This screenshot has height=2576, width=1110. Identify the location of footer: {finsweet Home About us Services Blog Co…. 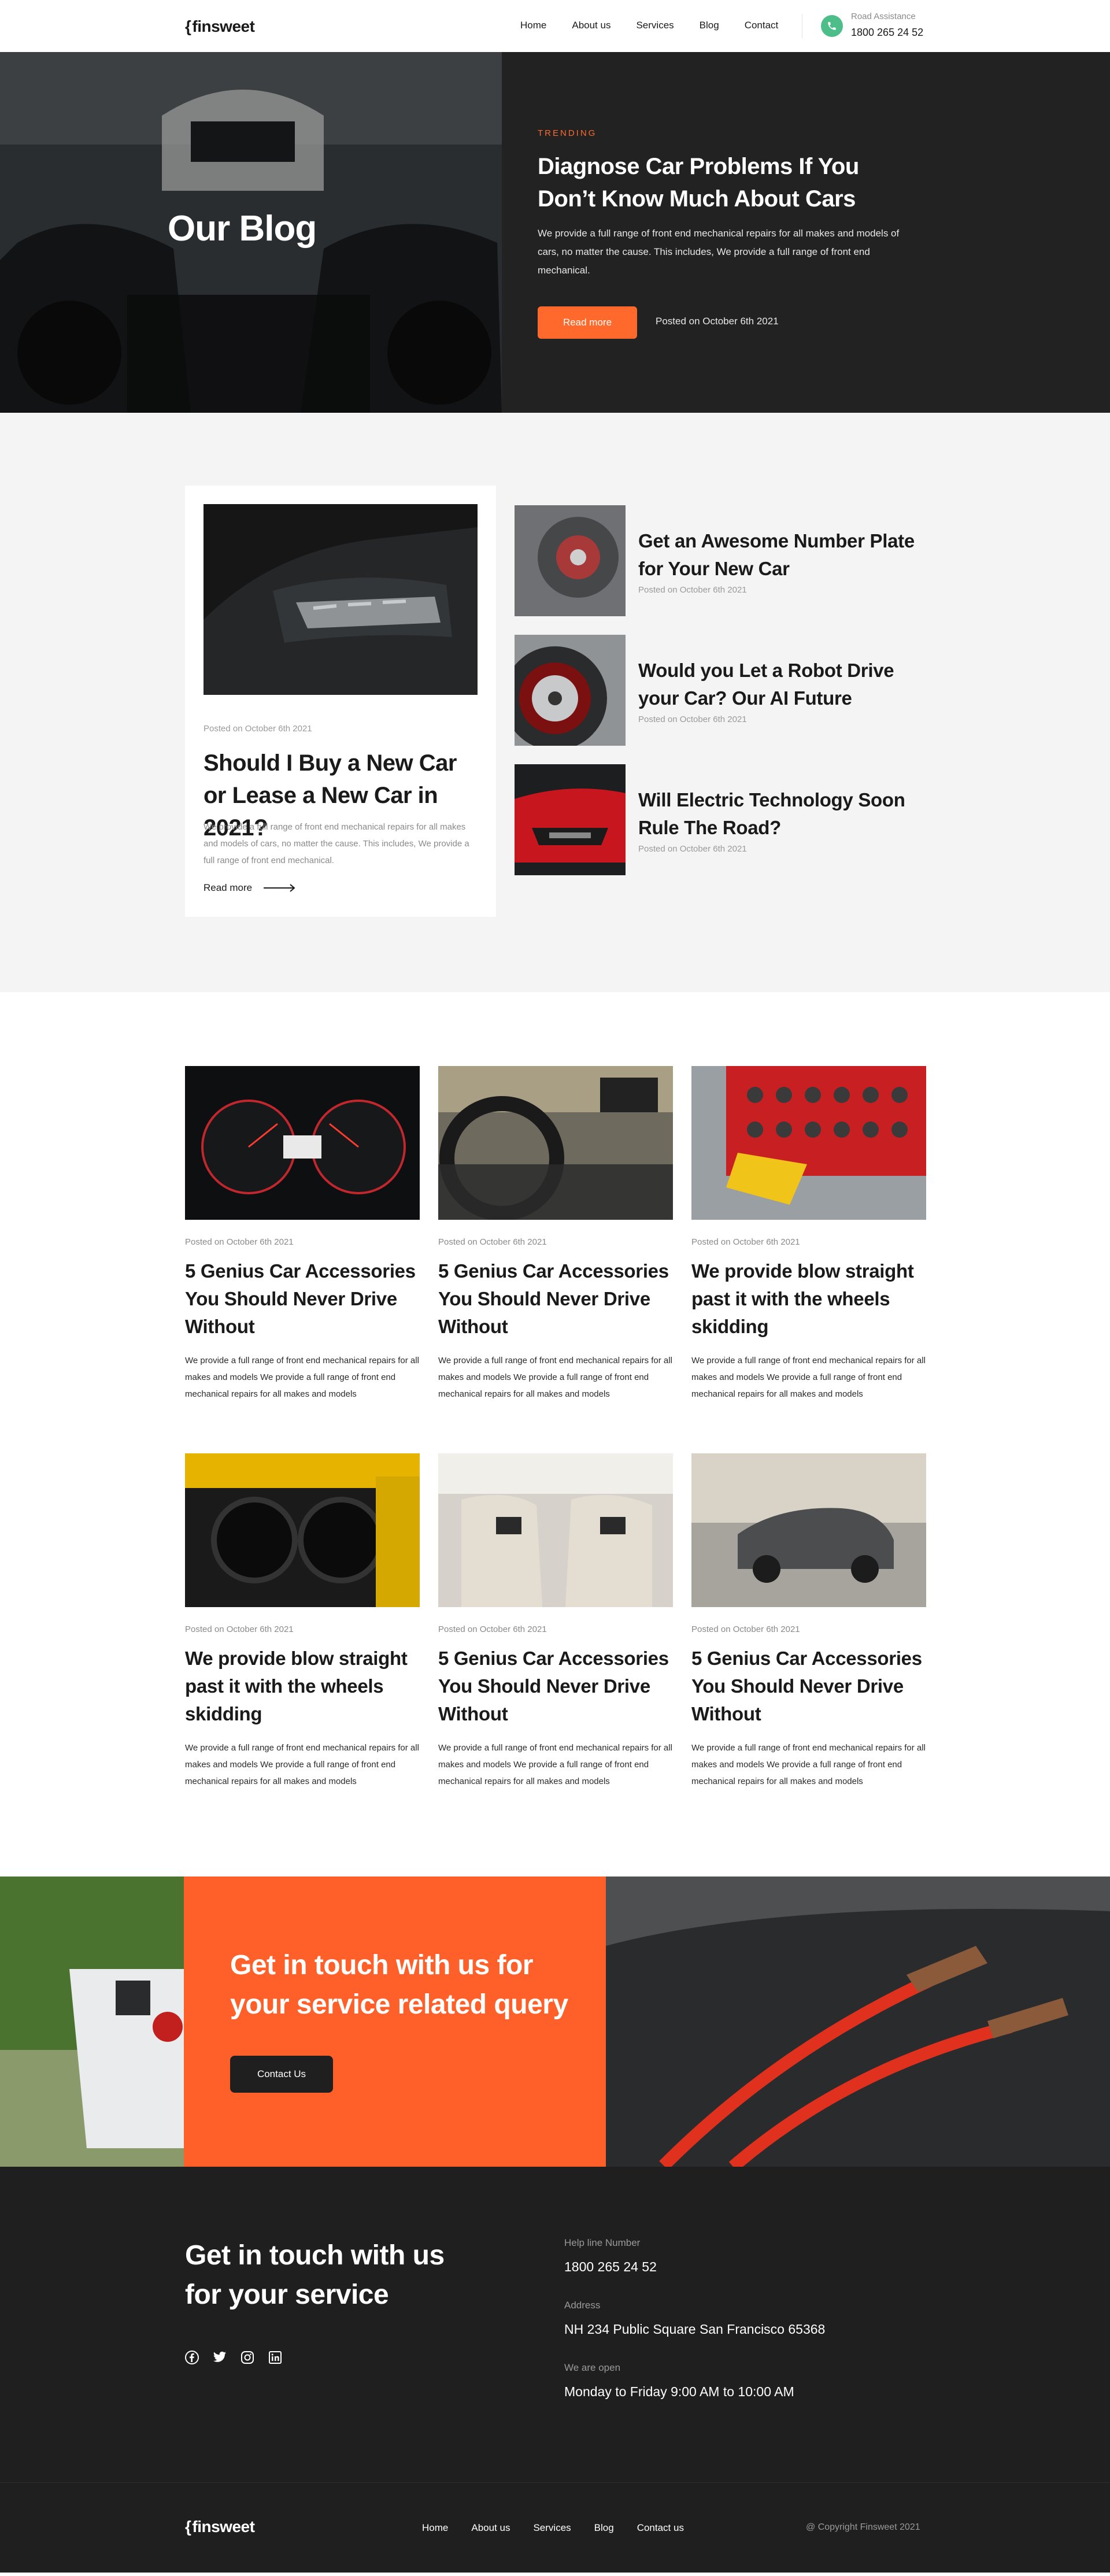
(555, 2528).